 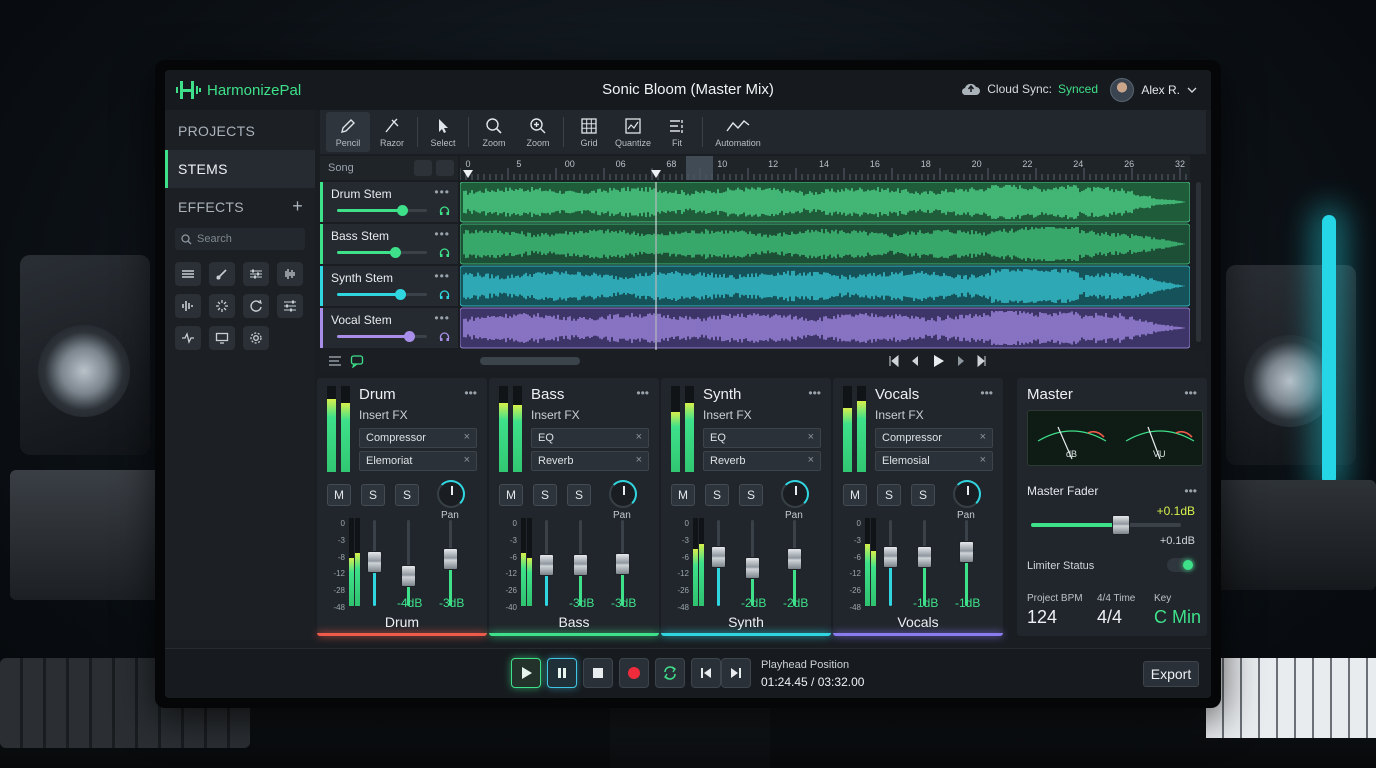 I want to click on menu-icon, so click(x=335, y=361).